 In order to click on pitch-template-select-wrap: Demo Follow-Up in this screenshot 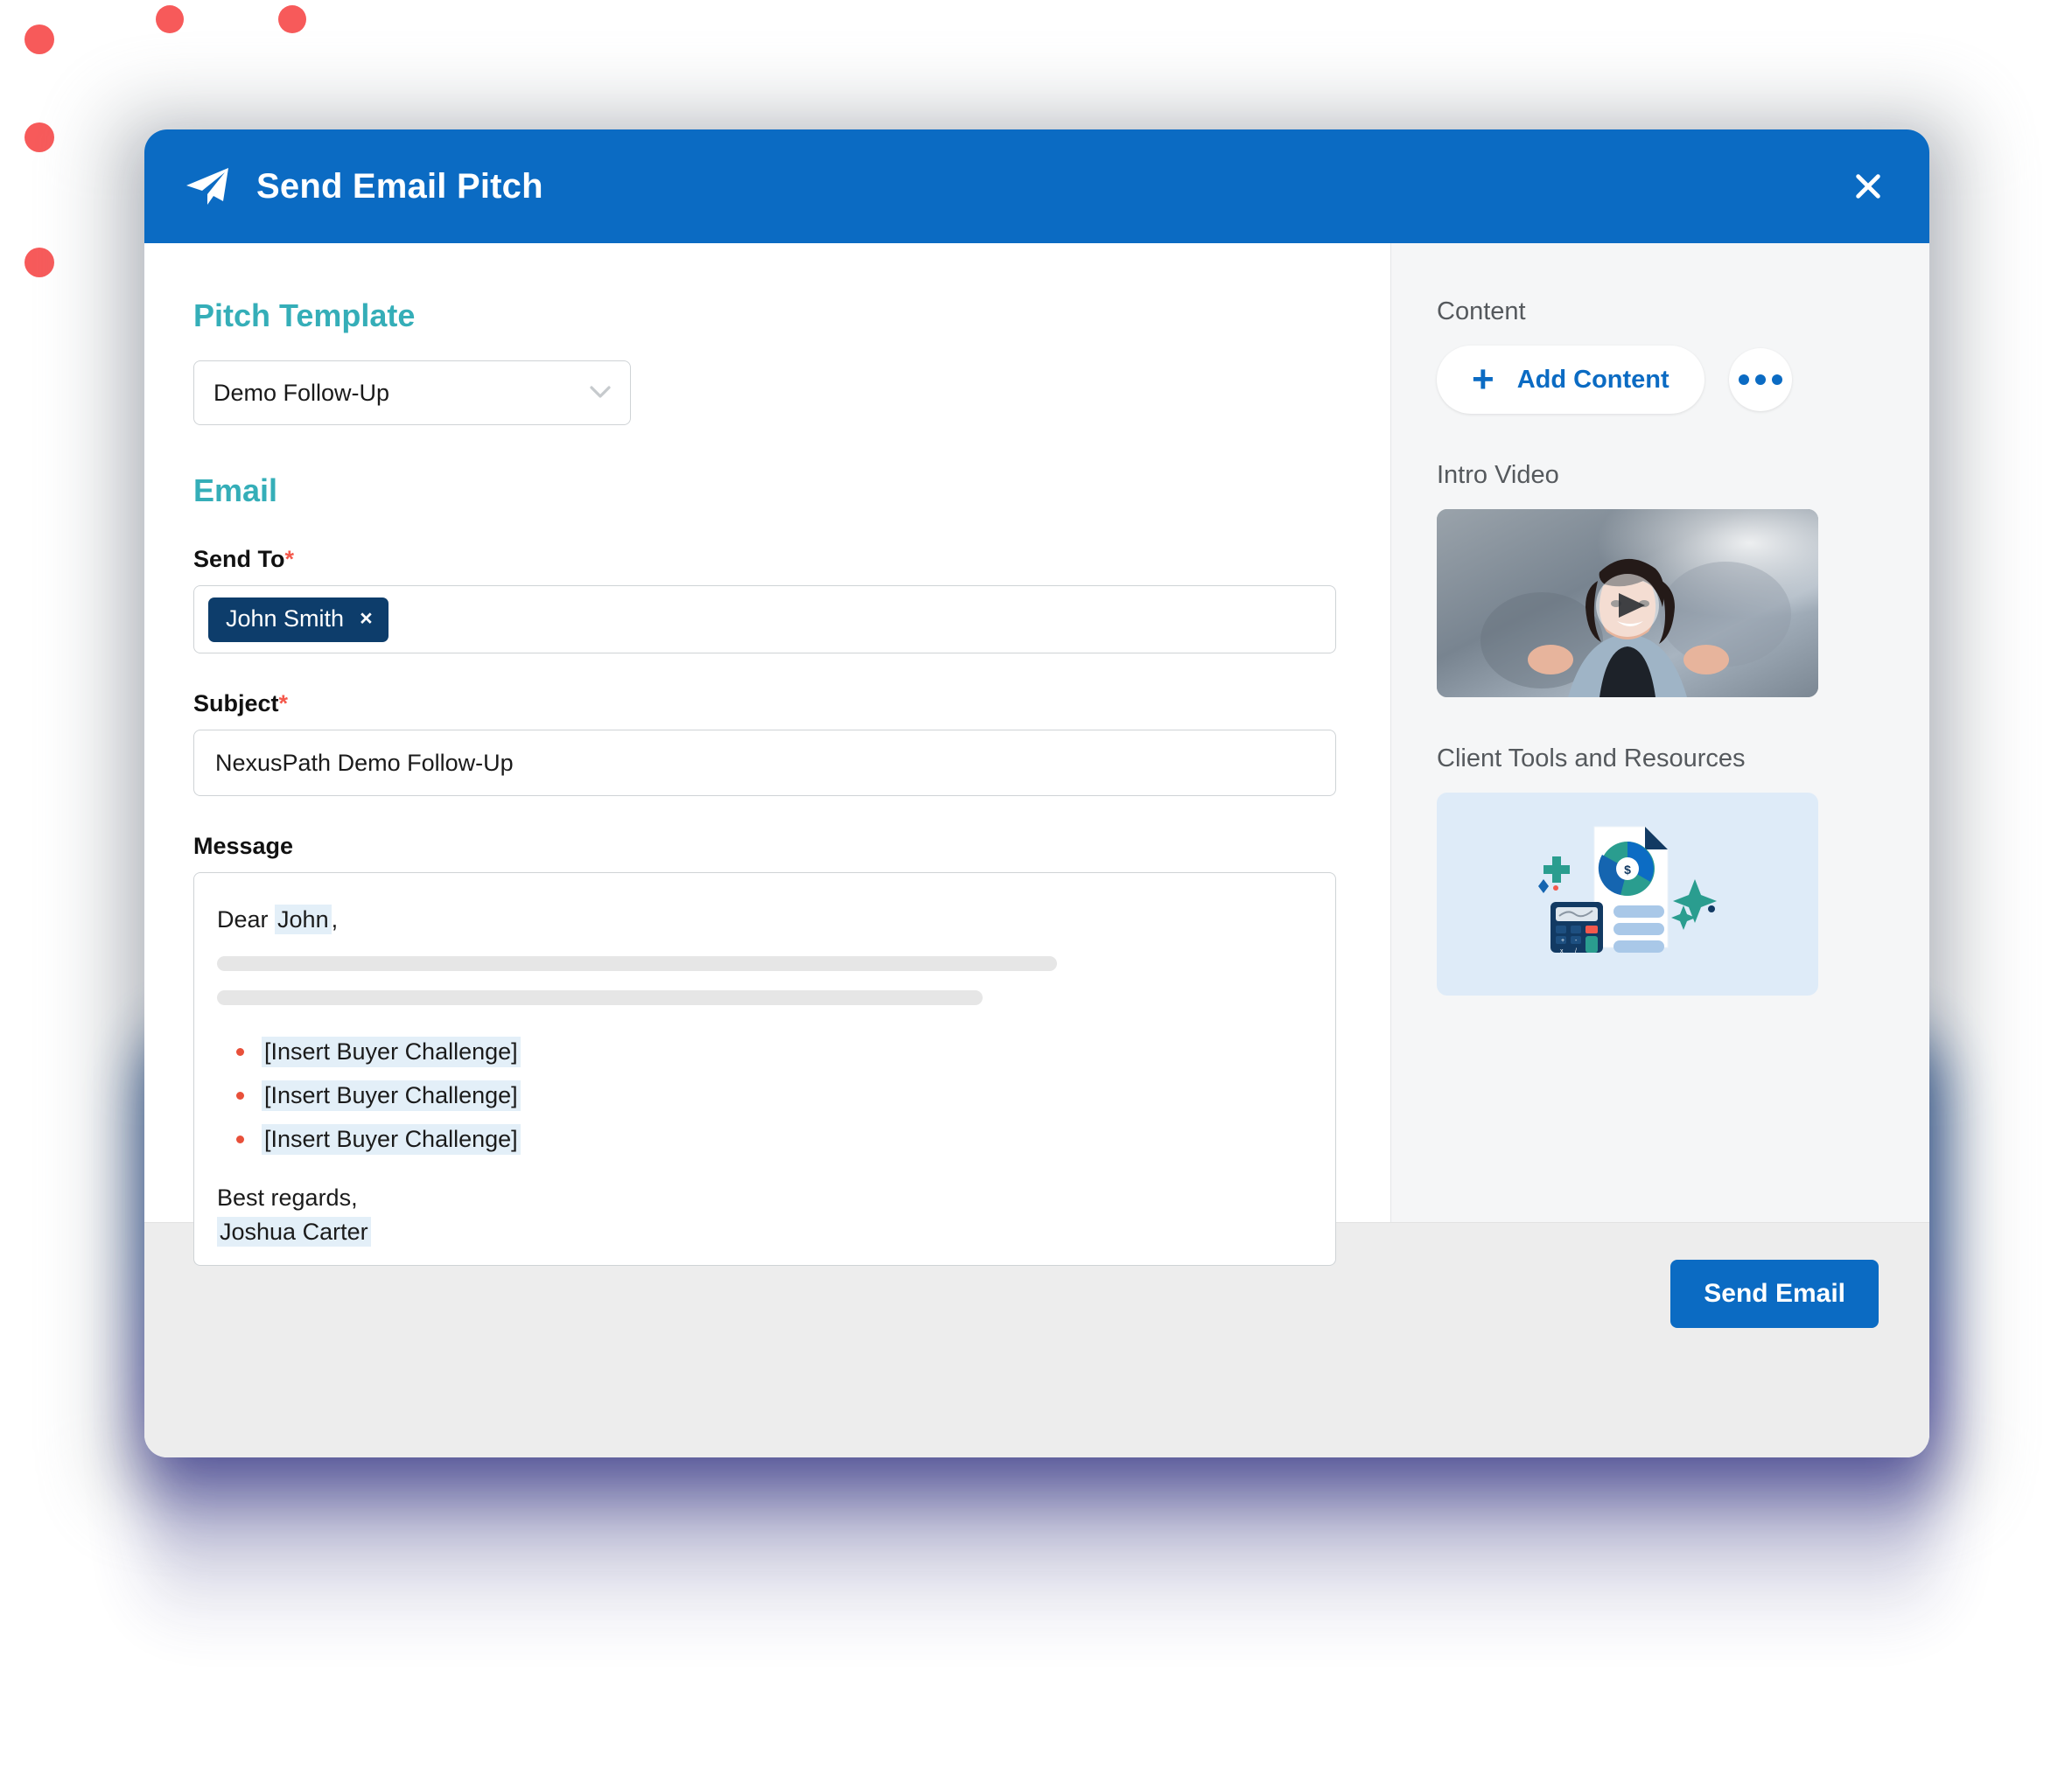, I will do `click(412, 392)`.